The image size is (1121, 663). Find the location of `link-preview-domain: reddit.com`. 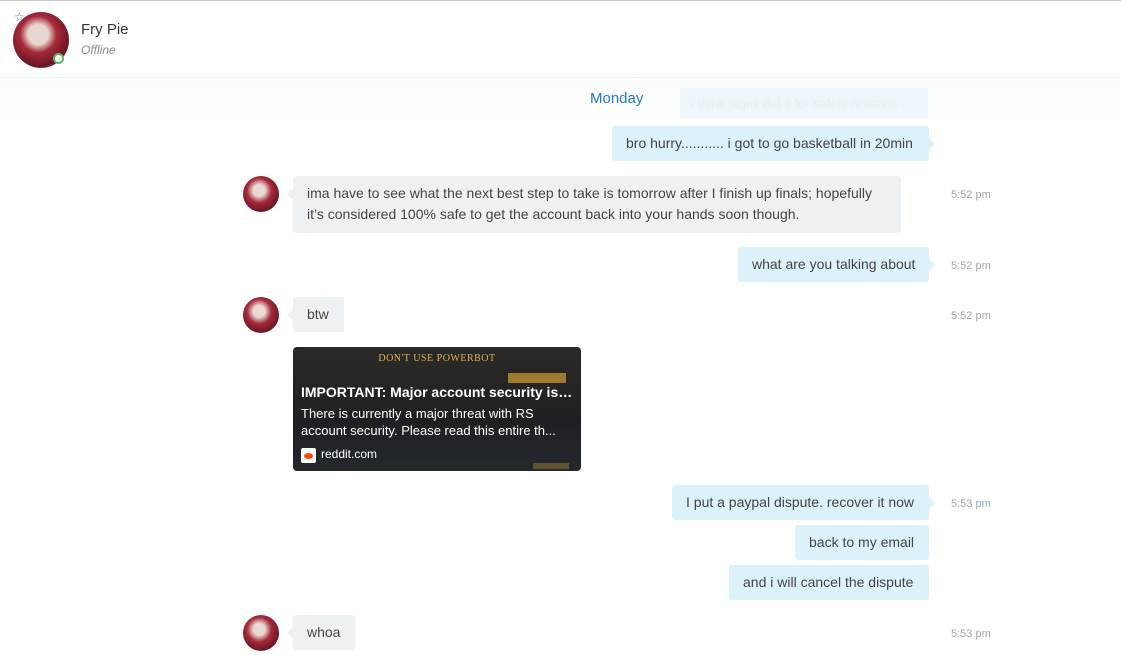

link-preview-domain: reddit.com is located at coordinates (349, 454).